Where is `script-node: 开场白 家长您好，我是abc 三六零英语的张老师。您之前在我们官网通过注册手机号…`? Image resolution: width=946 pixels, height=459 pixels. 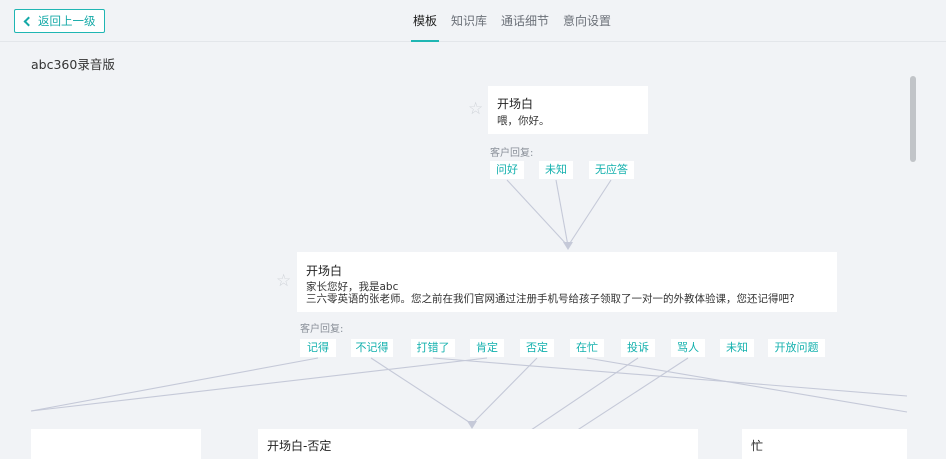
script-node: 开场白 家长您好，我是abc 三六零英语的张老师。您之前在我们官网通过注册手机号… is located at coordinates (567, 282).